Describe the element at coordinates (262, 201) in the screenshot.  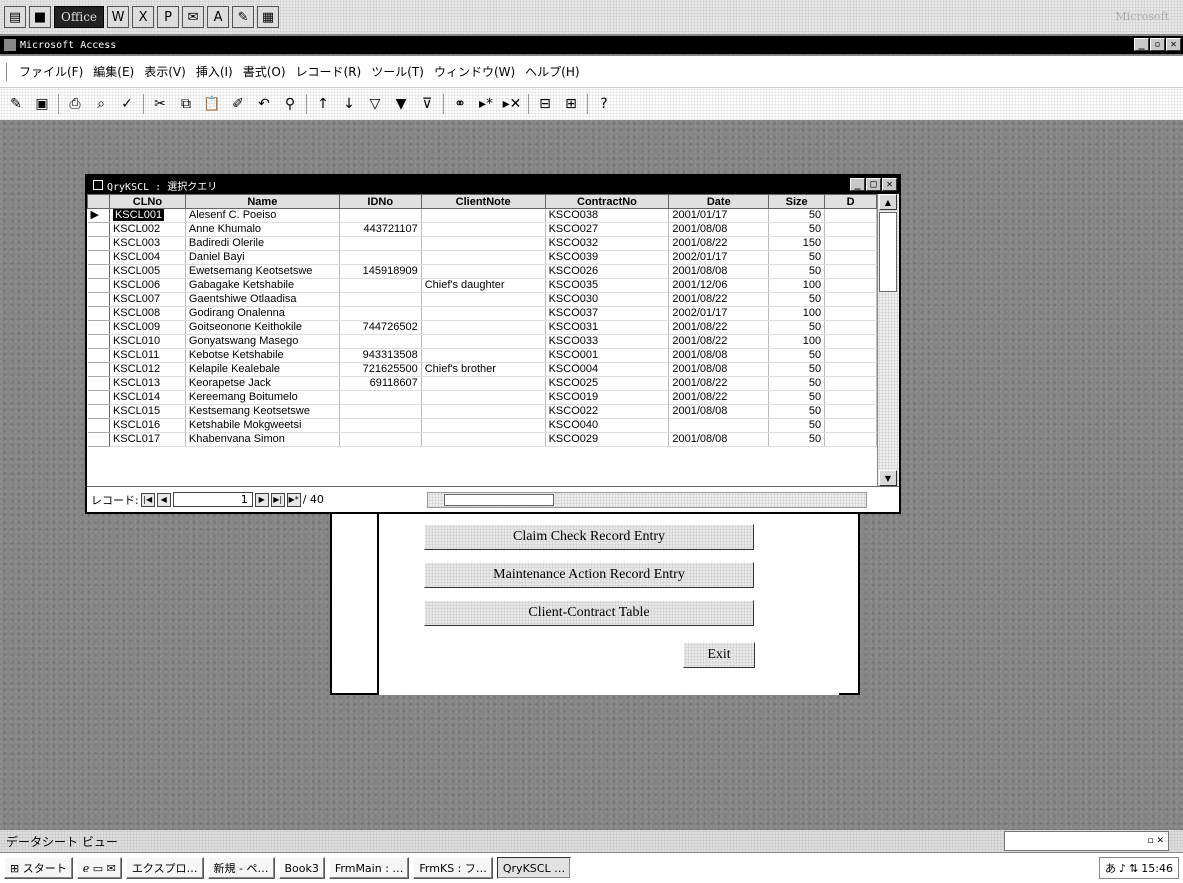
I see `column-header-name: Name` at that location.